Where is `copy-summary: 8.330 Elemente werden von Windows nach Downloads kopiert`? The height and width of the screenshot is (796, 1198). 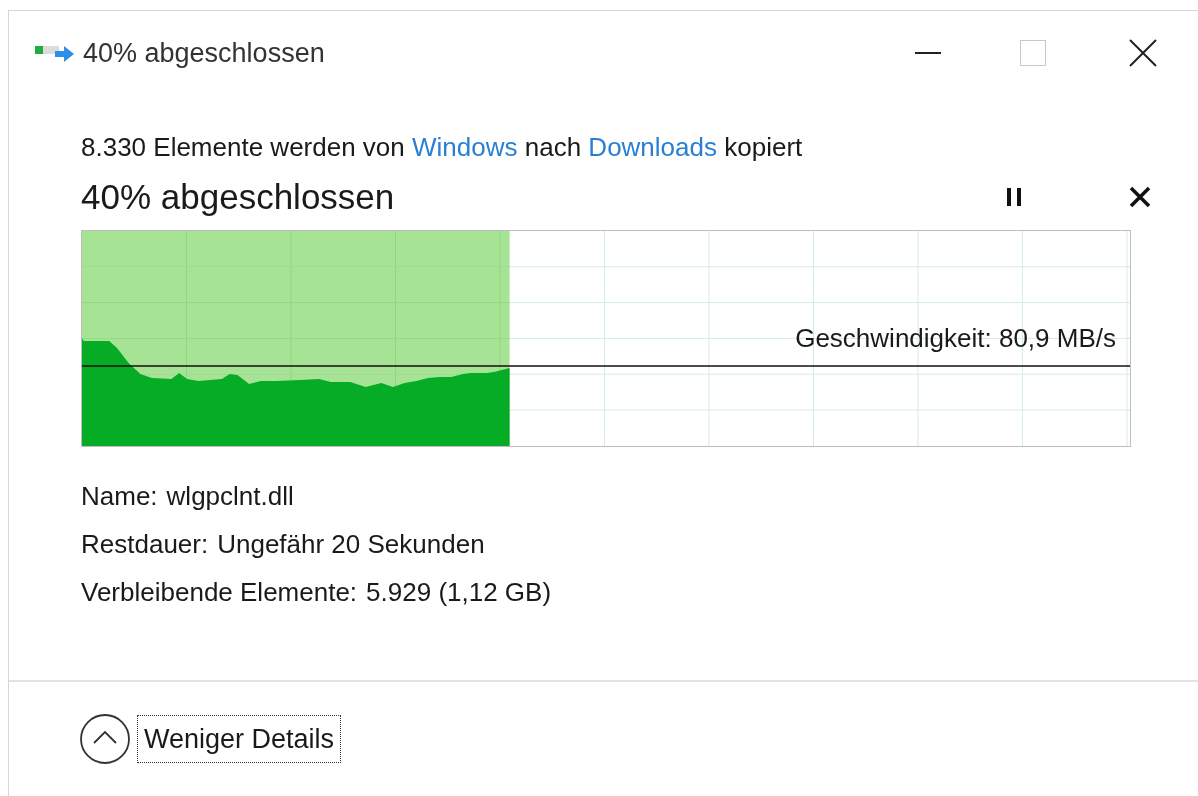
copy-summary: 8.330 Elemente werden von Windows nach Downloads kopiert is located at coordinates (442, 147).